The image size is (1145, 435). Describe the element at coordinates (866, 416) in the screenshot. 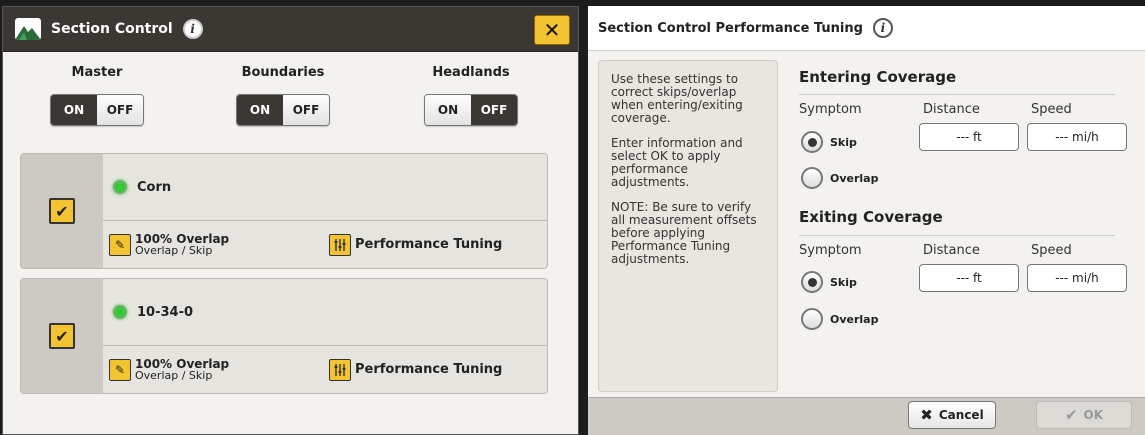

I see `dialog-footer: ✖ Cancel ✔ OK` at that location.